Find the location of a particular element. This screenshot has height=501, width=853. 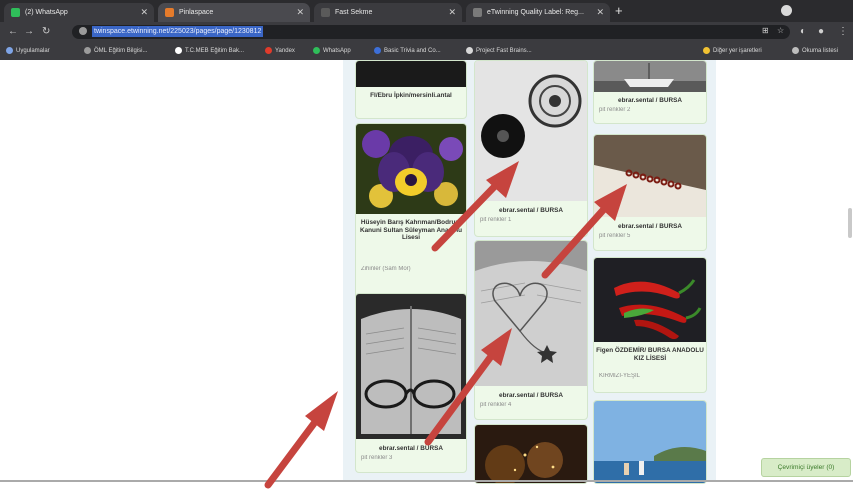

seaside-image is located at coordinates (650, 442).